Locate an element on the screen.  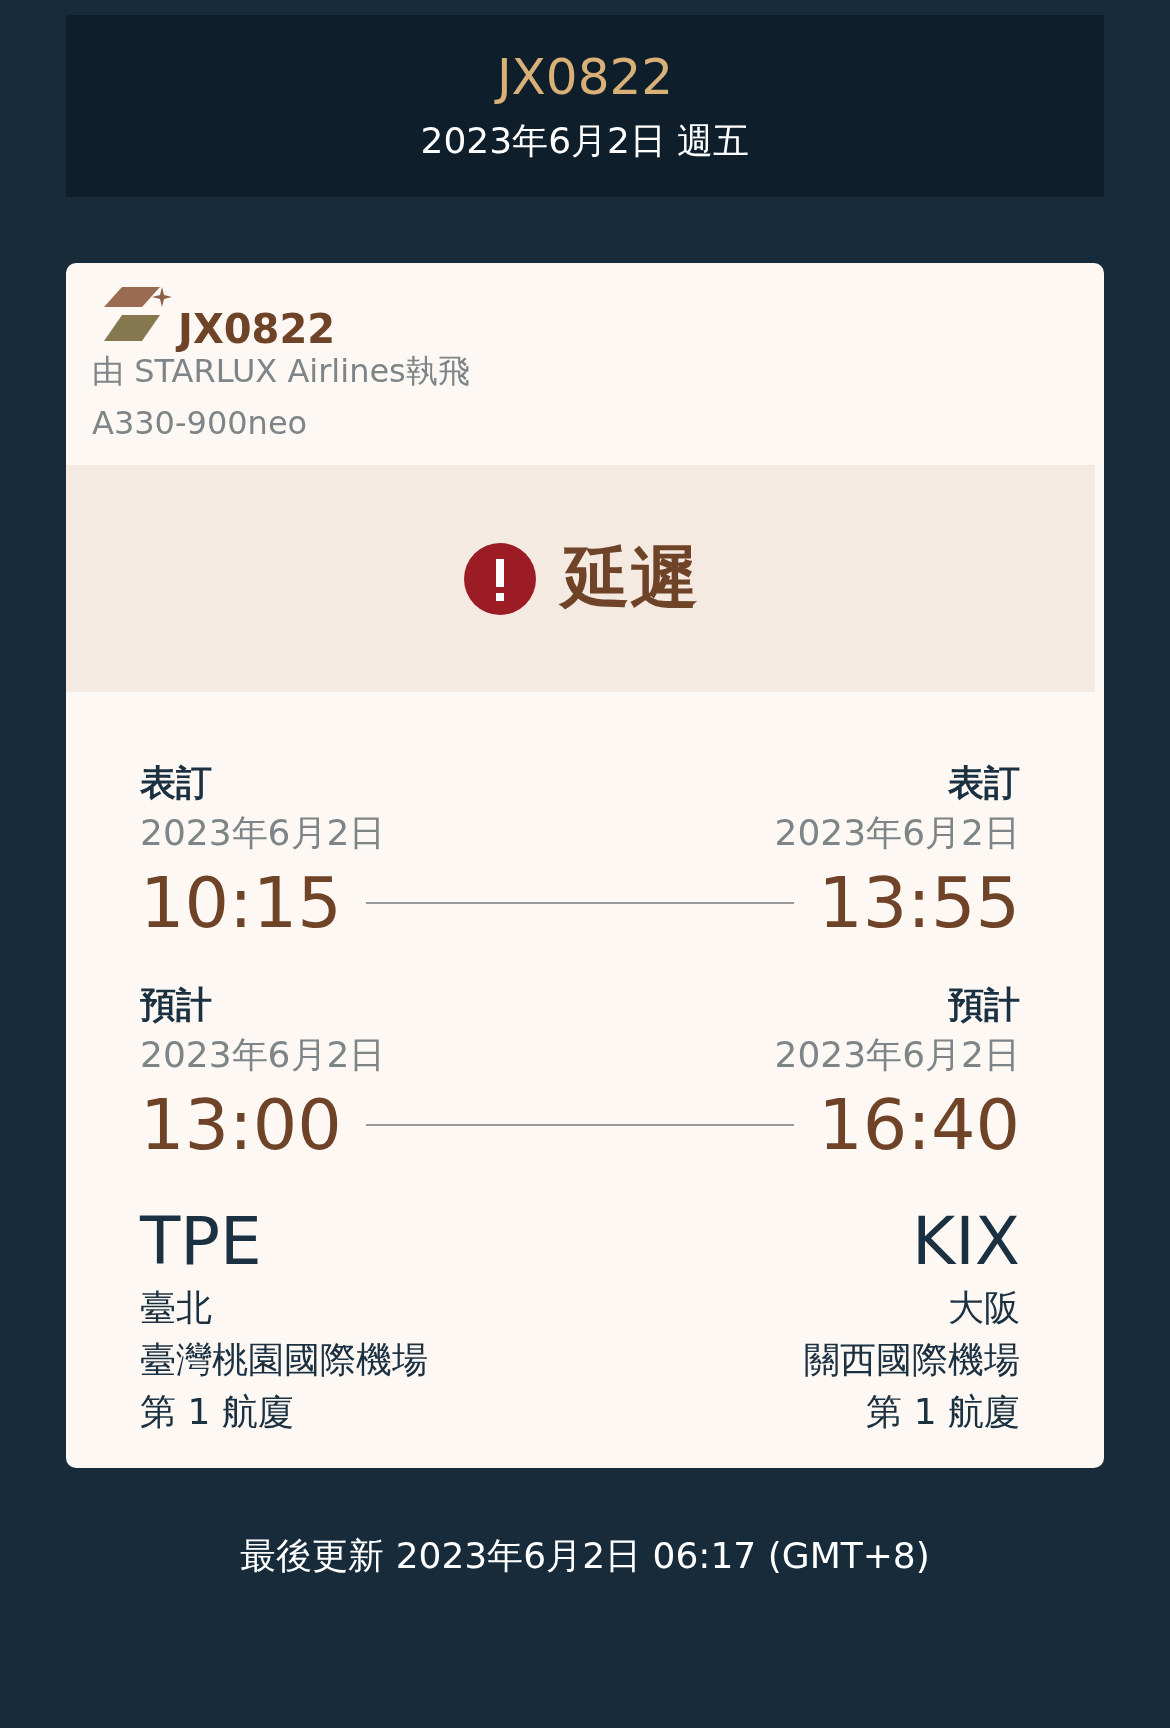
city-name: 臺北 is located at coordinates (176, 1308).